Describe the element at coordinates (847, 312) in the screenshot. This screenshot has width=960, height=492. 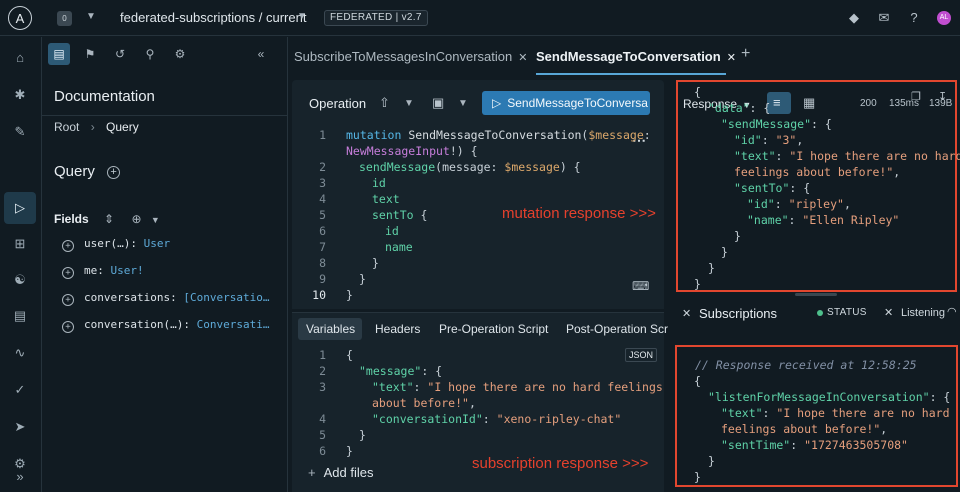
I see `status-label: STATUS` at that location.